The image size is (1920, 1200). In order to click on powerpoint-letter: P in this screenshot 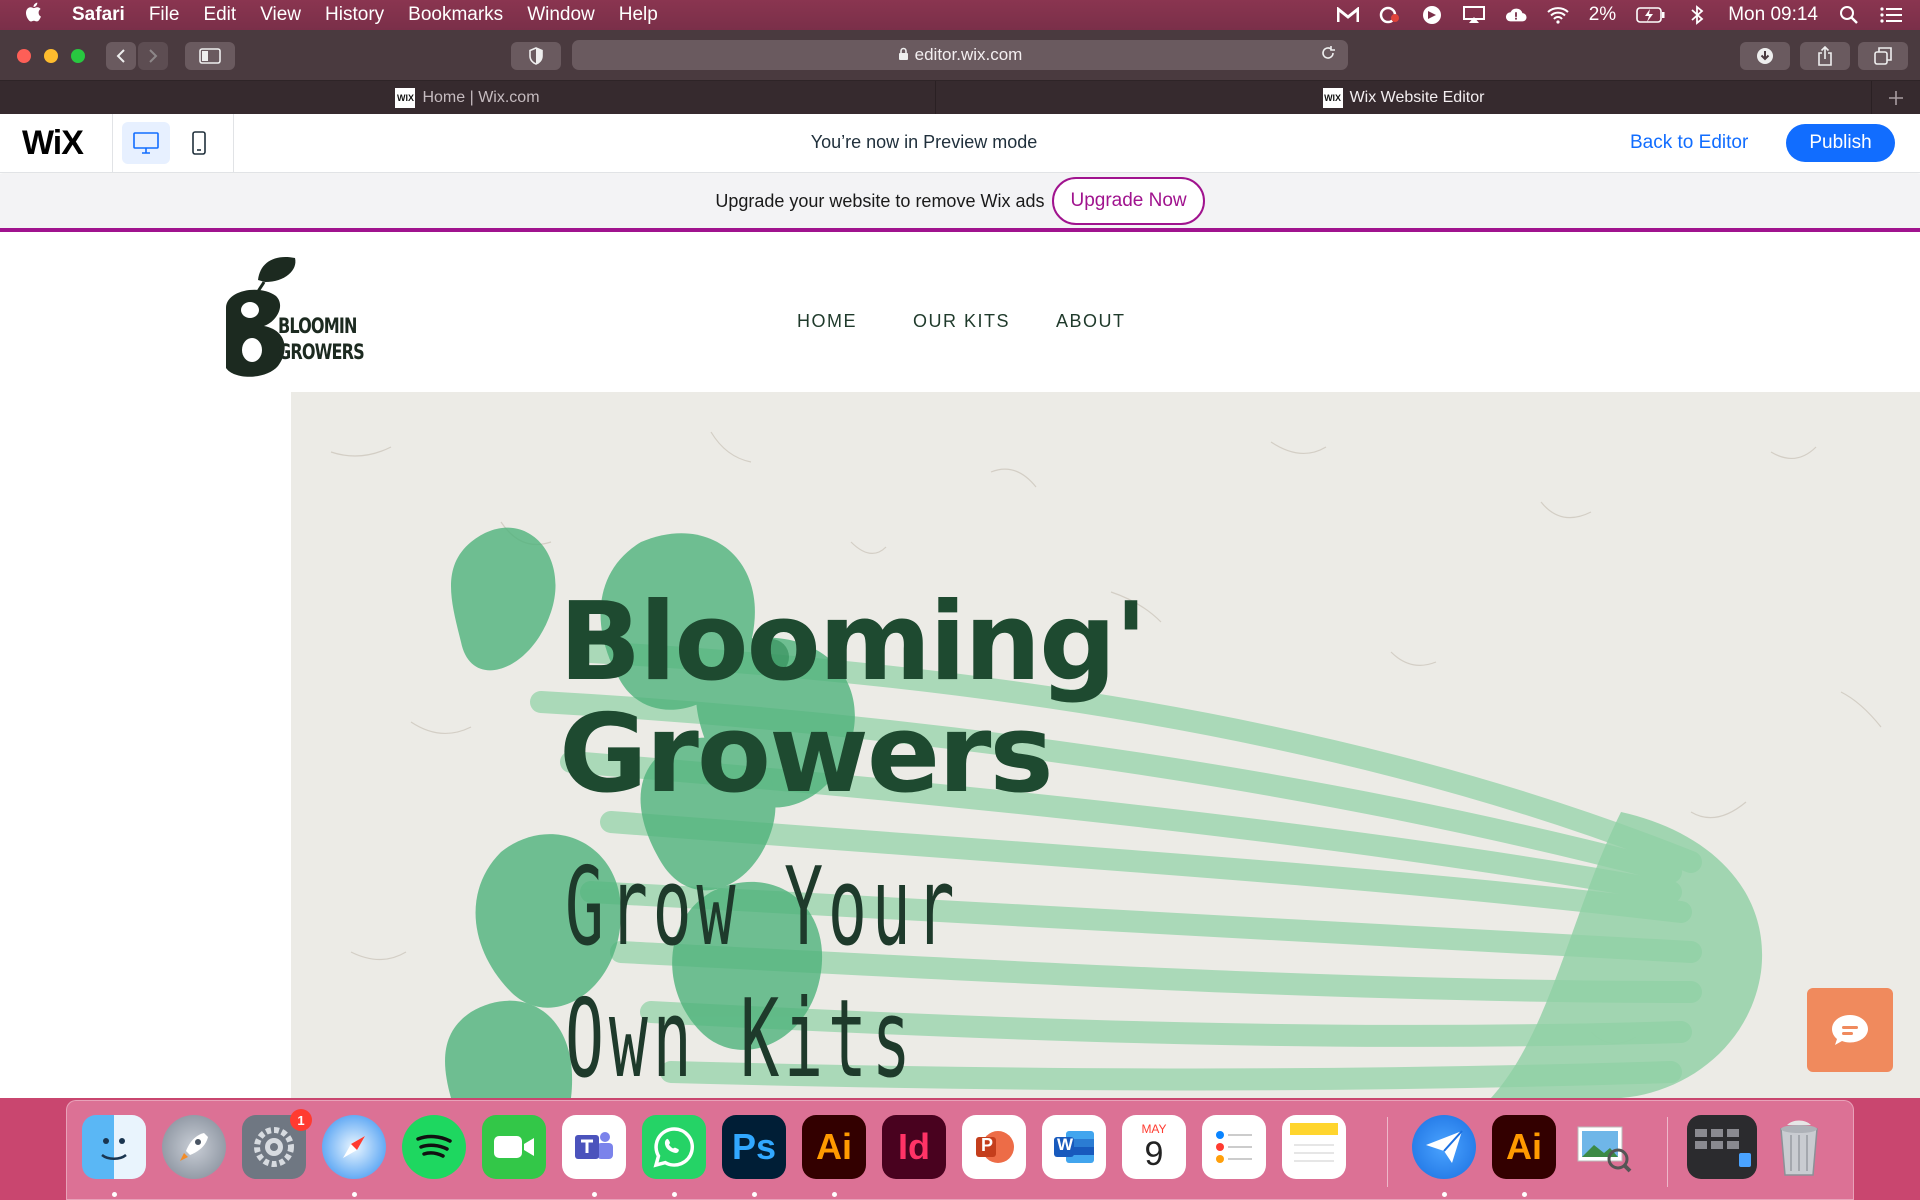, I will do `click(987, 1145)`.